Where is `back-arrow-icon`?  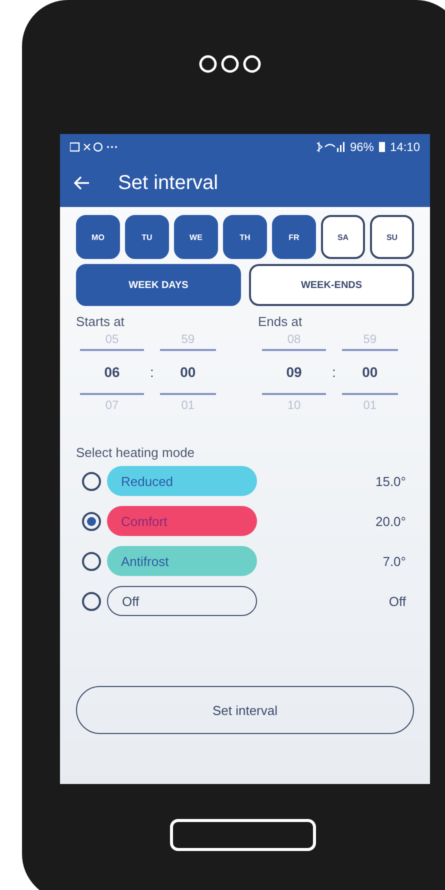 back-arrow-icon is located at coordinates (82, 183).